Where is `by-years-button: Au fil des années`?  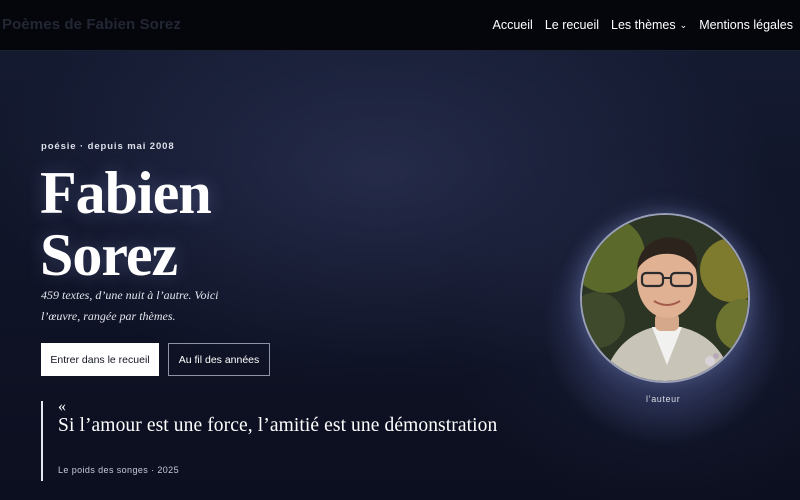 by-years-button: Au fil des années is located at coordinates (219, 359).